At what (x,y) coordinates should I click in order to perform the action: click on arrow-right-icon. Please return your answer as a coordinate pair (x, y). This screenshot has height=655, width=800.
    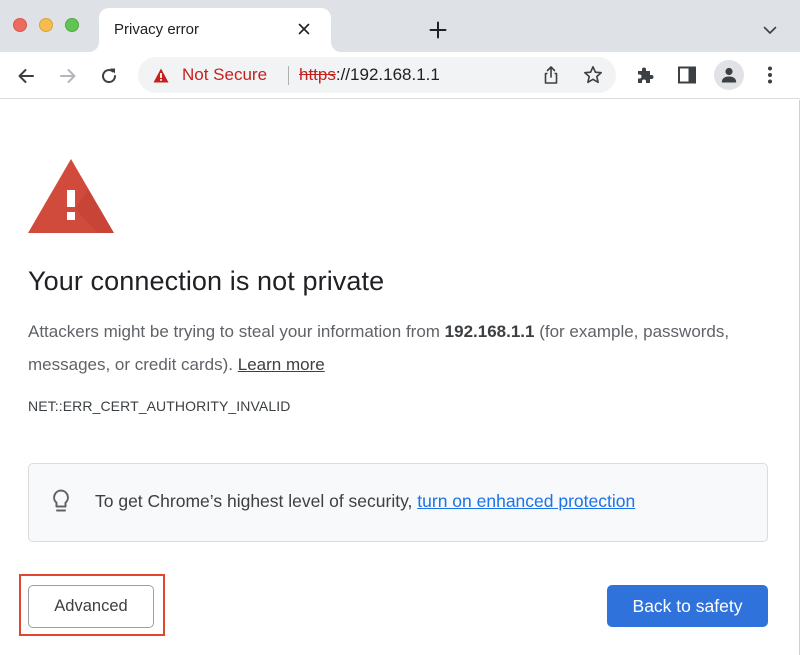
    Looking at the image, I should click on (68, 76).